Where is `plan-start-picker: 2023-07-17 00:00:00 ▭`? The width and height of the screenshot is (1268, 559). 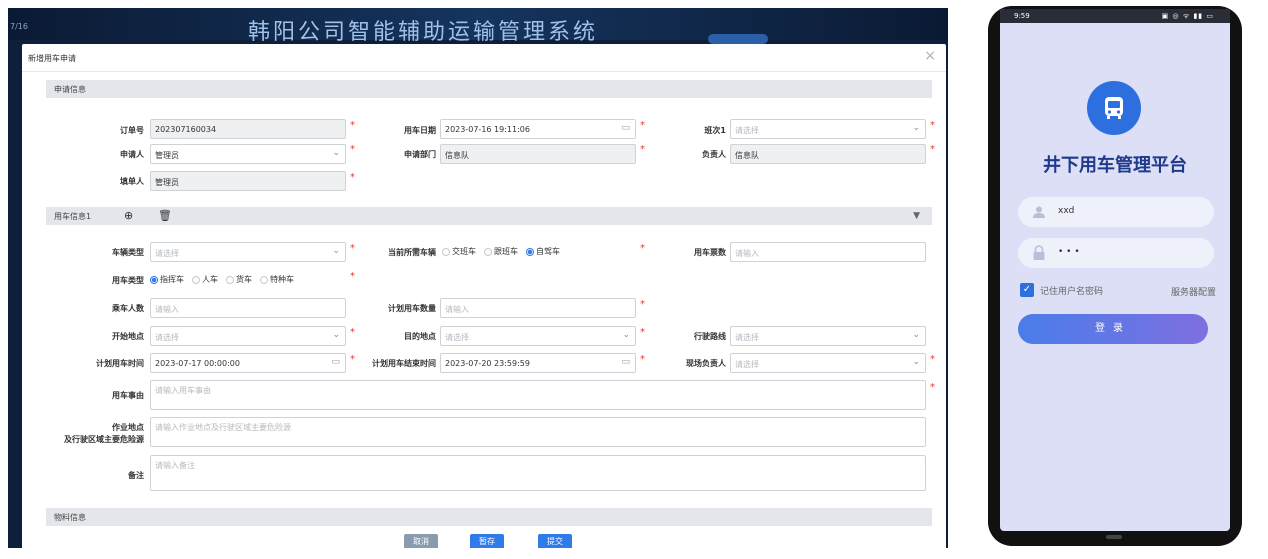 plan-start-picker: 2023-07-17 00:00:00 ▭ is located at coordinates (248, 363).